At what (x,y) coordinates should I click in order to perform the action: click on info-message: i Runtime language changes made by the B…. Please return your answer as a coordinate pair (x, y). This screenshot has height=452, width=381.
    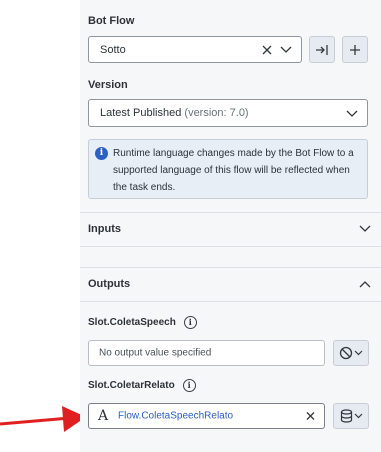
    Looking at the image, I should click on (228, 169).